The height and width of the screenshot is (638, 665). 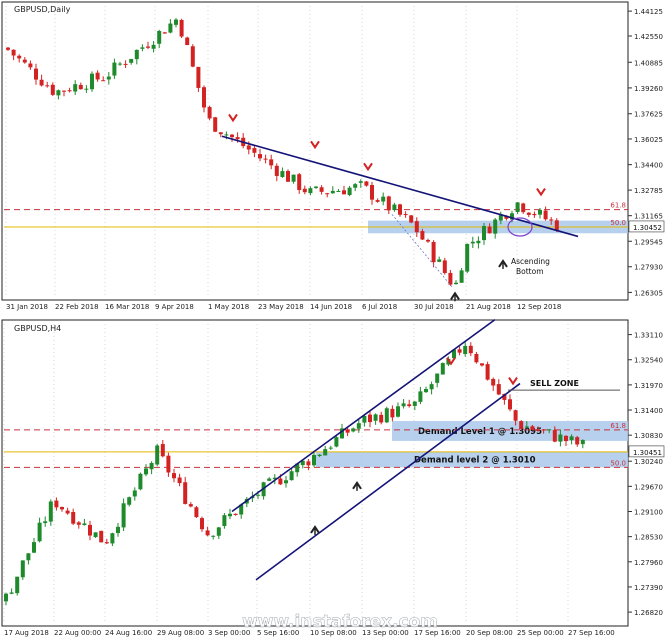 I want to click on x-tick-label: 24 Aug 16:00, so click(x=128, y=633).